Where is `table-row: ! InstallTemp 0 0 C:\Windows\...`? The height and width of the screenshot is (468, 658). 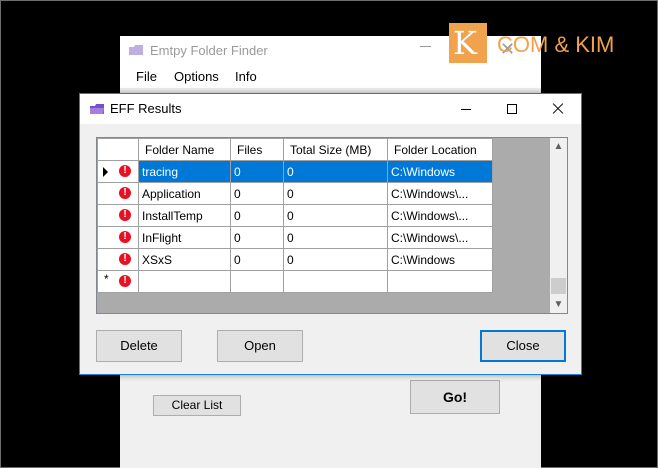
table-row: ! InstallTemp 0 0 C:\Windows\... is located at coordinates (295, 215).